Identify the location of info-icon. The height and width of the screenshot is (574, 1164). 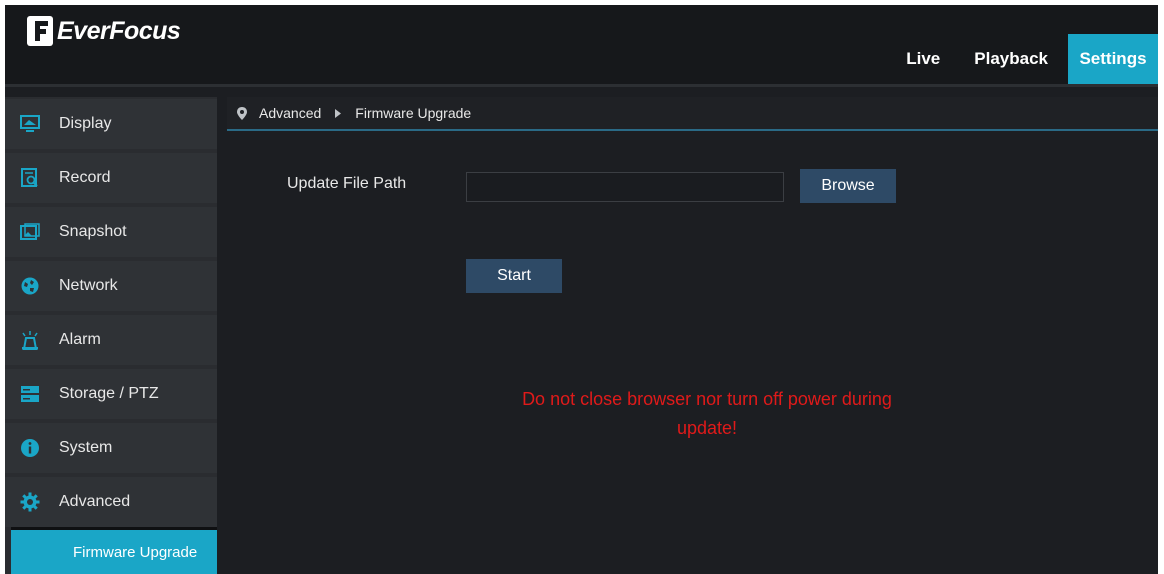
(30, 448).